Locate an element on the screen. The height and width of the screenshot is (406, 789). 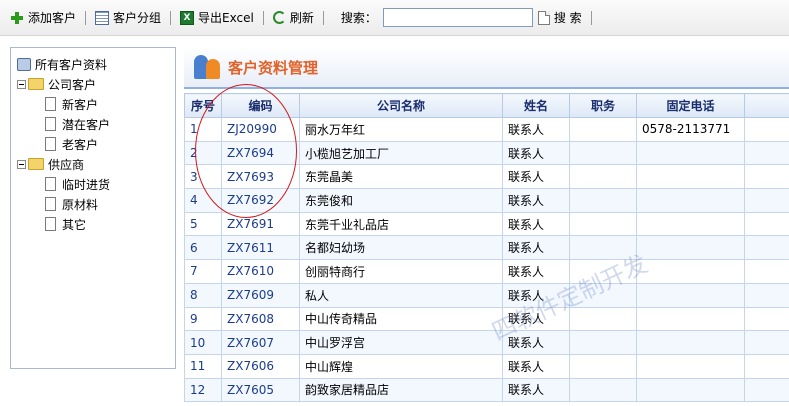
table-row: 8 ZX7609 私人 联系人 is located at coordinates (486, 295).